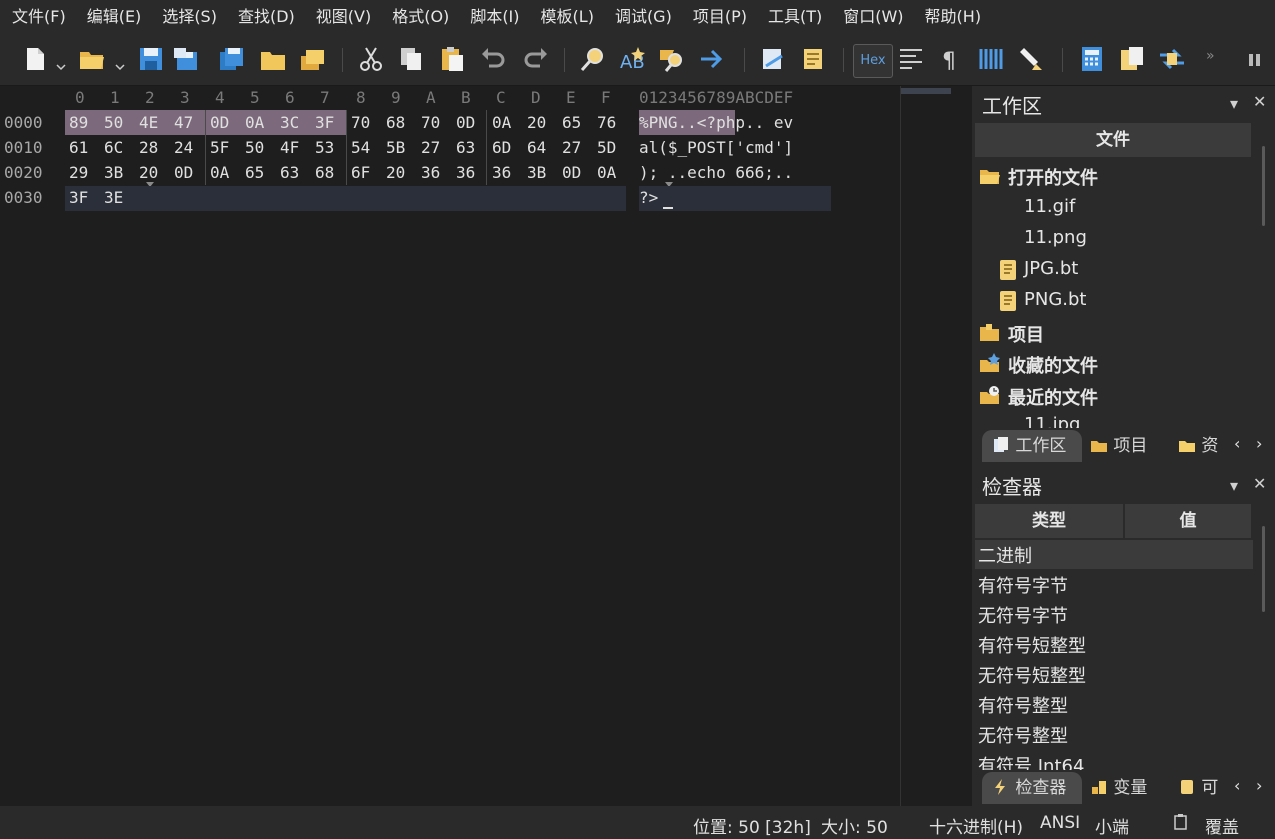 The image size is (1275, 839). Describe the element at coordinates (873, 61) in the screenshot. I see `hex-mode-button: Hex` at that location.